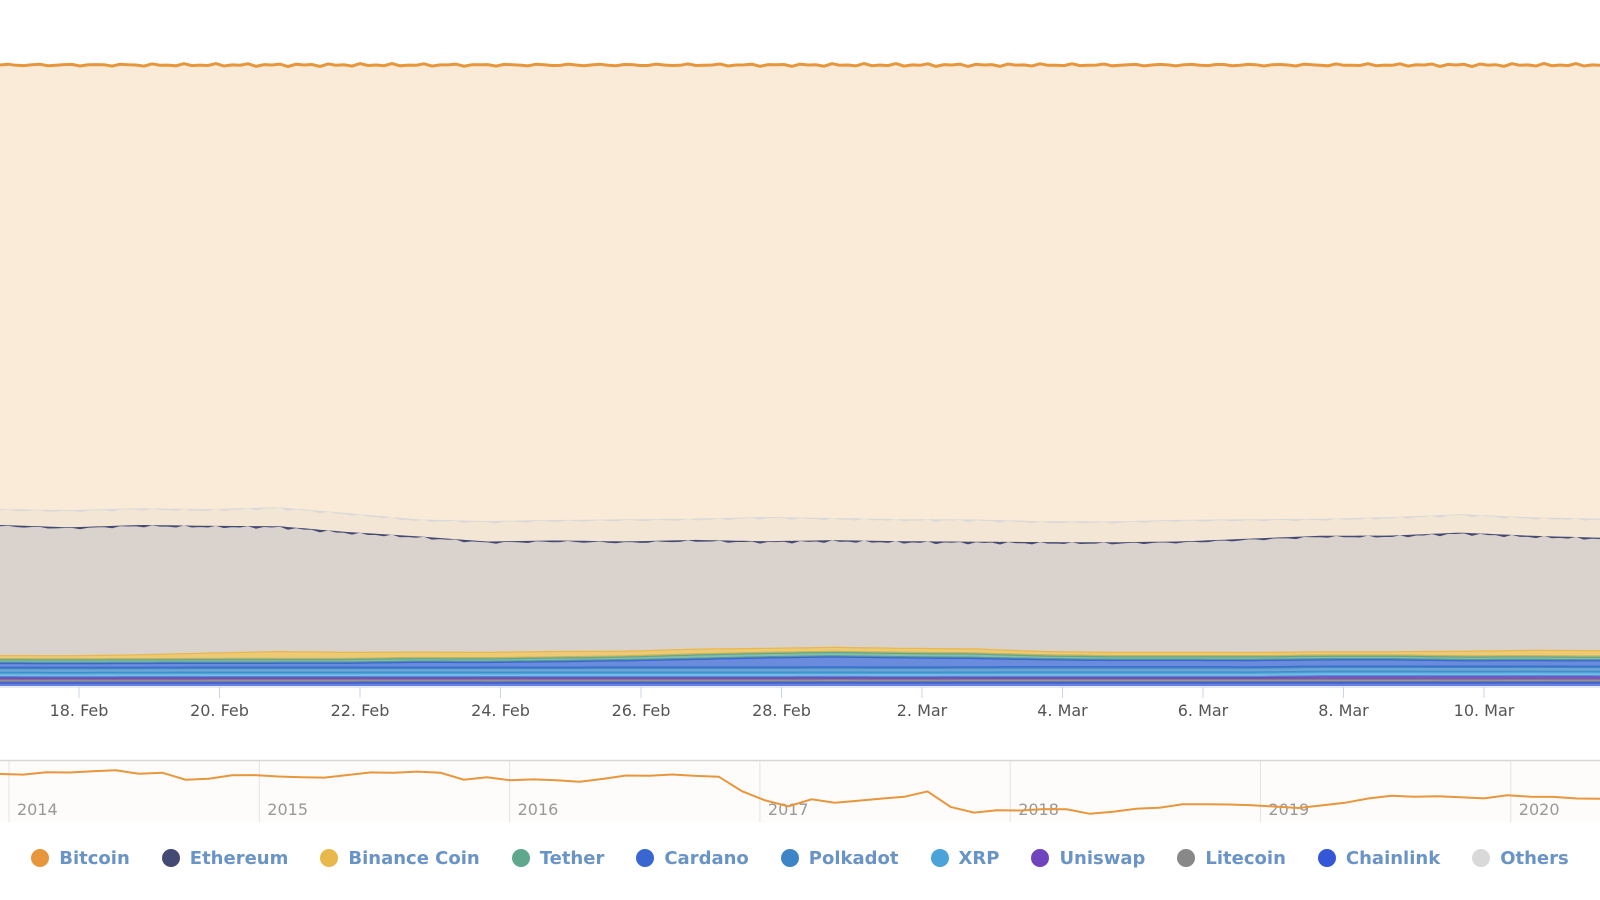 The width and height of the screenshot is (1600, 900). What do you see at coordinates (538, 809) in the screenshot?
I see `navigator-tick-label: 2016` at bounding box center [538, 809].